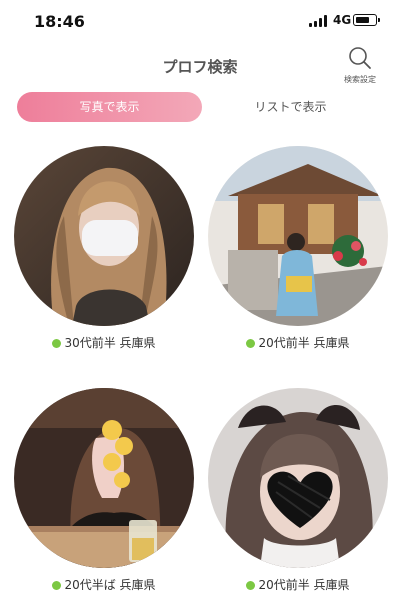 The width and height of the screenshot is (400, 606). I want to click on status-time: 18:46, so click(59, 21).